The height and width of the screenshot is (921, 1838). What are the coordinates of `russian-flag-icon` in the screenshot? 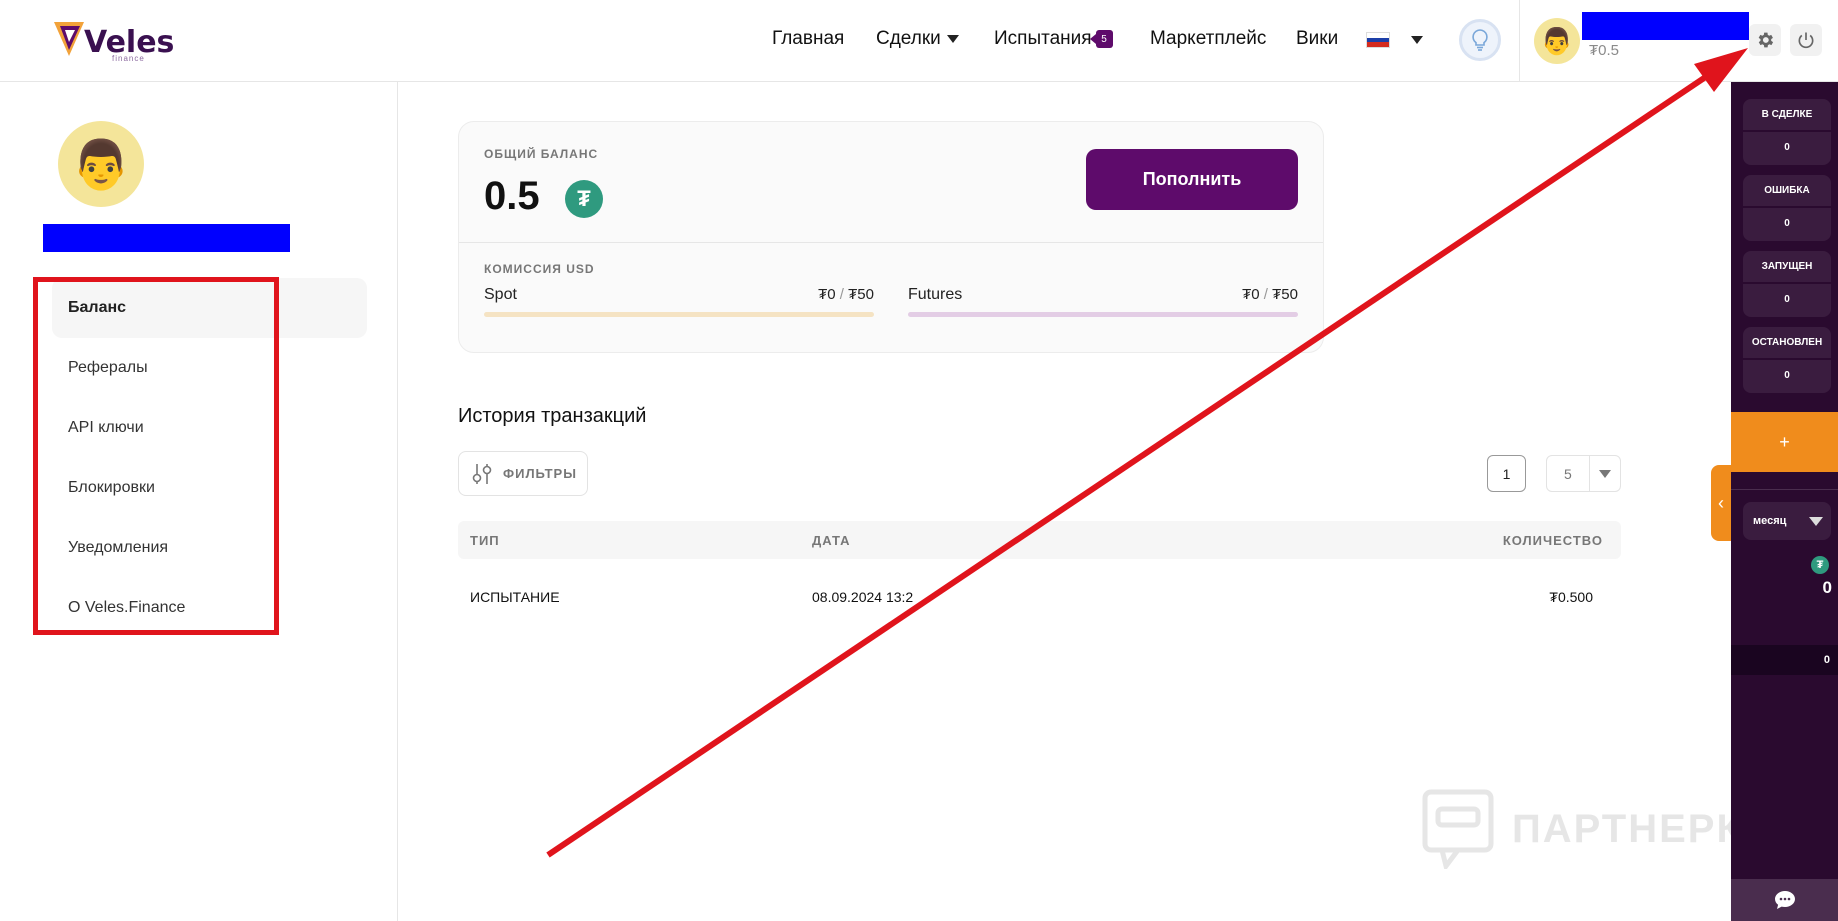 It's located at (1378, 40).